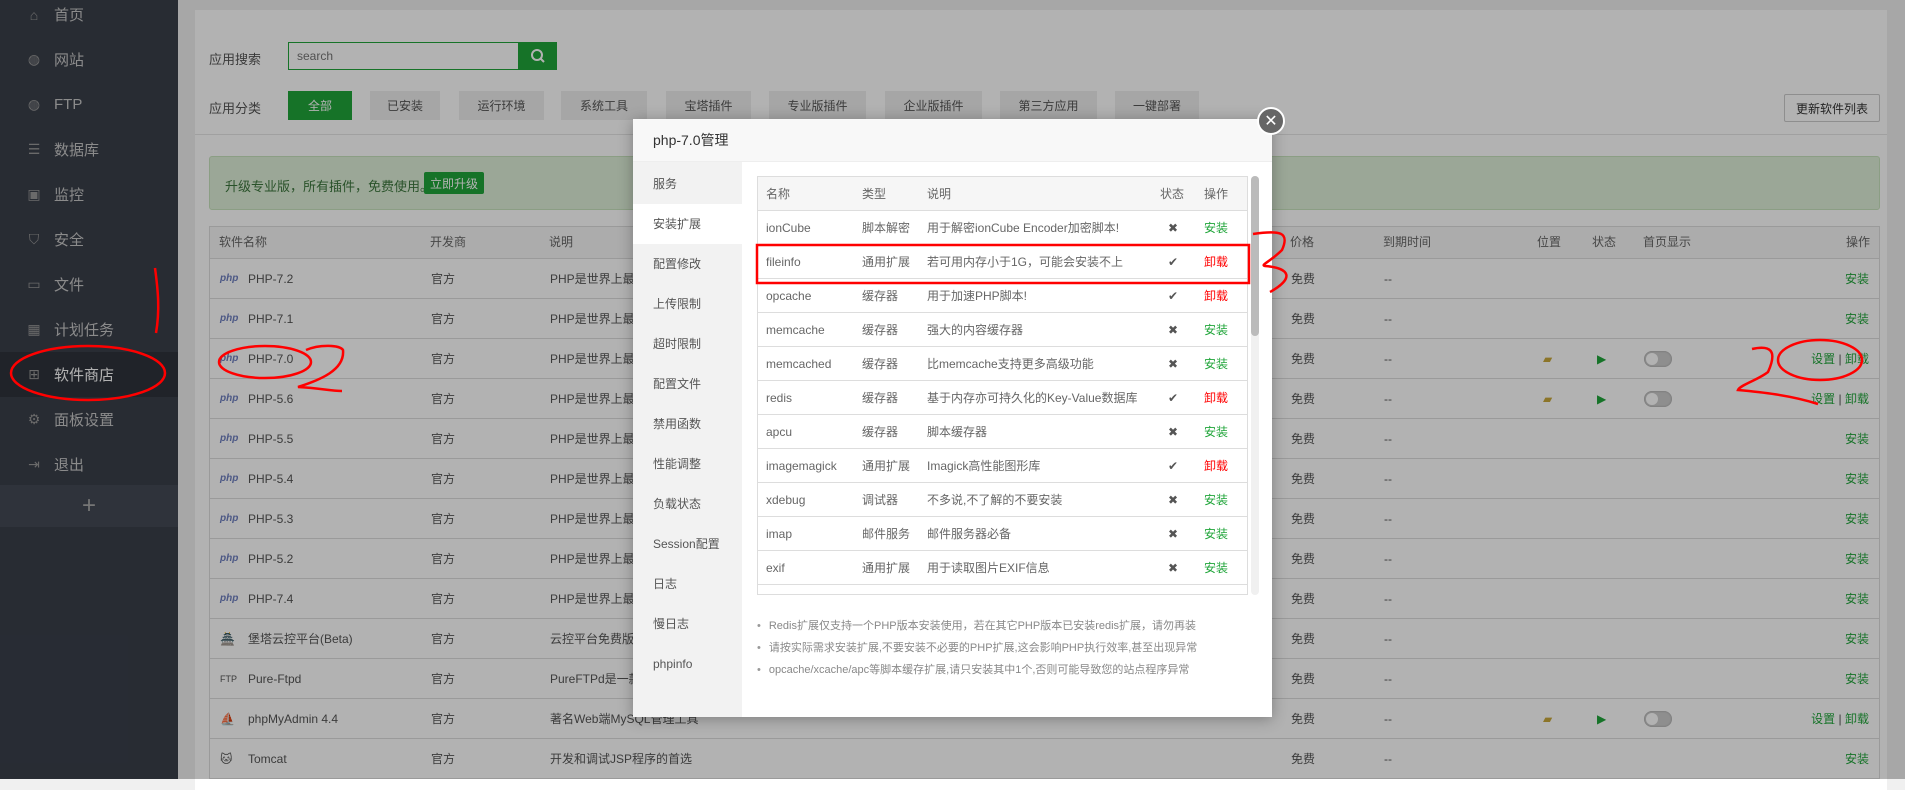 The width and height of the screenshot is (1905, 790). I want to click on ext-col-type: 类型, so click(874, 194).